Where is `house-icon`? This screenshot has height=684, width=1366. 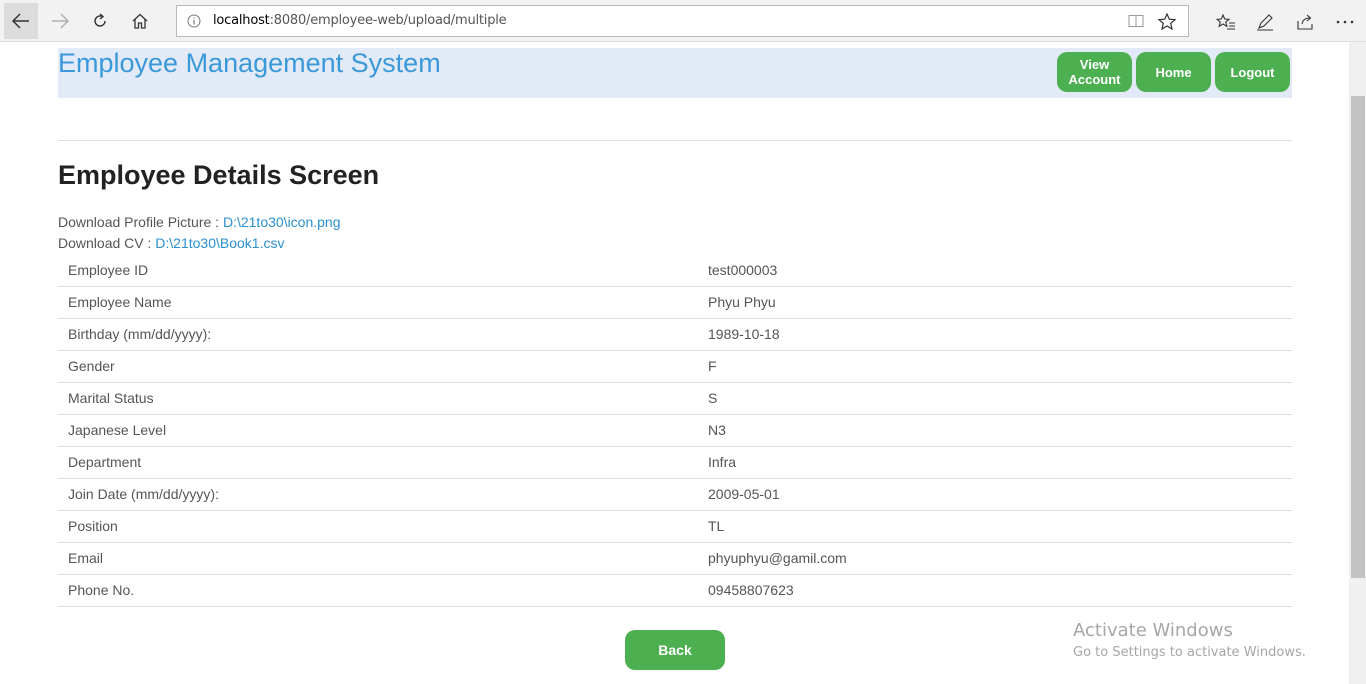 house-icon is located at coordinates (140, 21).